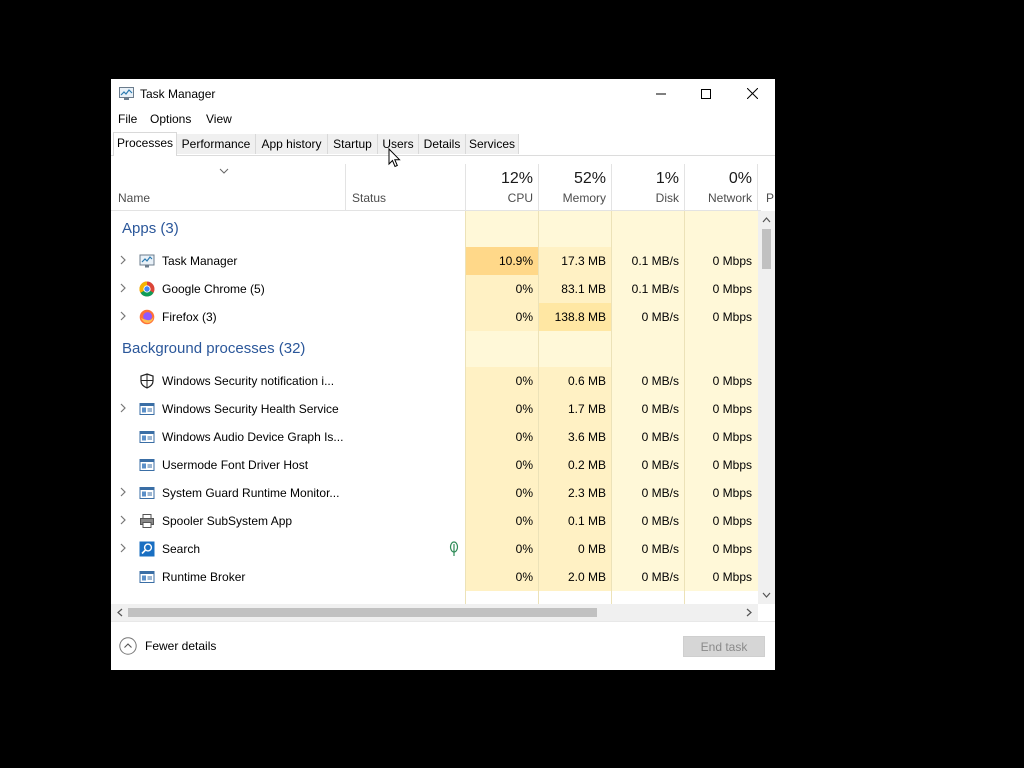 Image resolution: width=1024 pixels, height=768 pixels. What do you see at coordinates (575, 549) in the screenshot?
I see `process-memory-value: 0 MB` at bounding box center [575, 549].